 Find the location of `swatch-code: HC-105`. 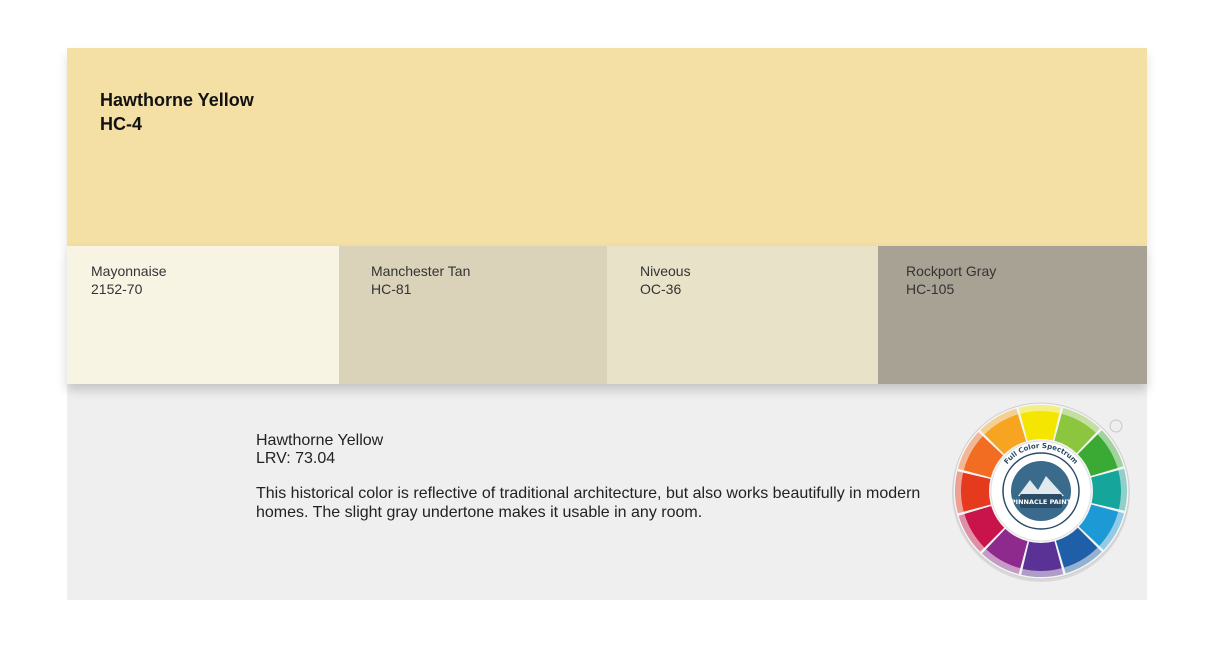

swatch-code: HC-105 is located at coordinates (930, 289).